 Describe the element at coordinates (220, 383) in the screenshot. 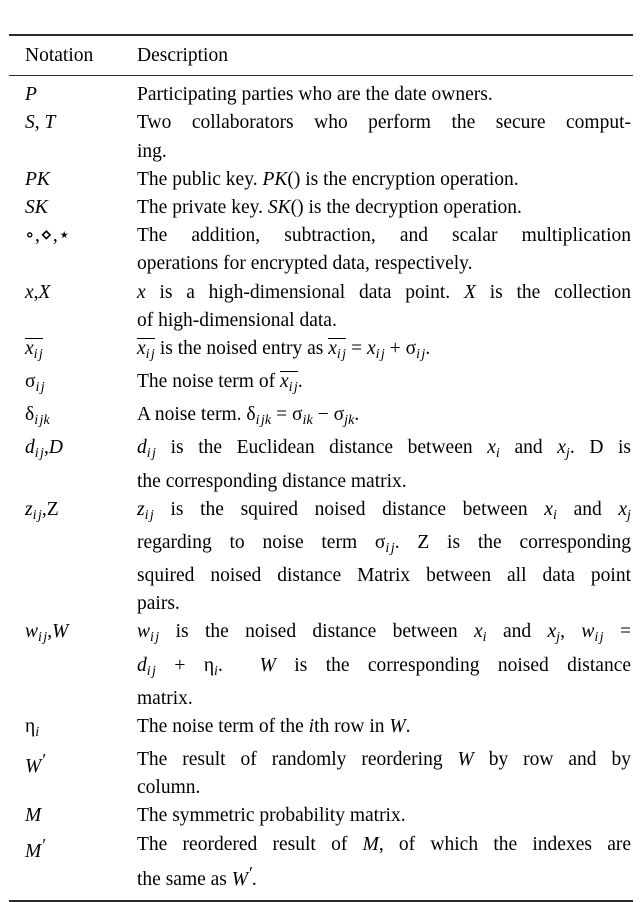

I see `cell-description: The noise term of xi j.` at that location.